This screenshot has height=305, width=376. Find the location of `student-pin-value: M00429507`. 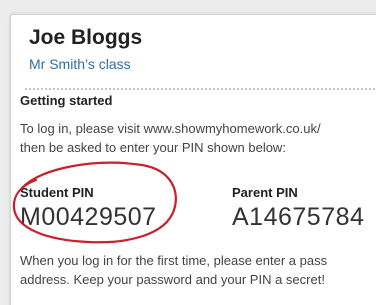

student-pin-value: M00429507 is located at coordinates (88, 217).